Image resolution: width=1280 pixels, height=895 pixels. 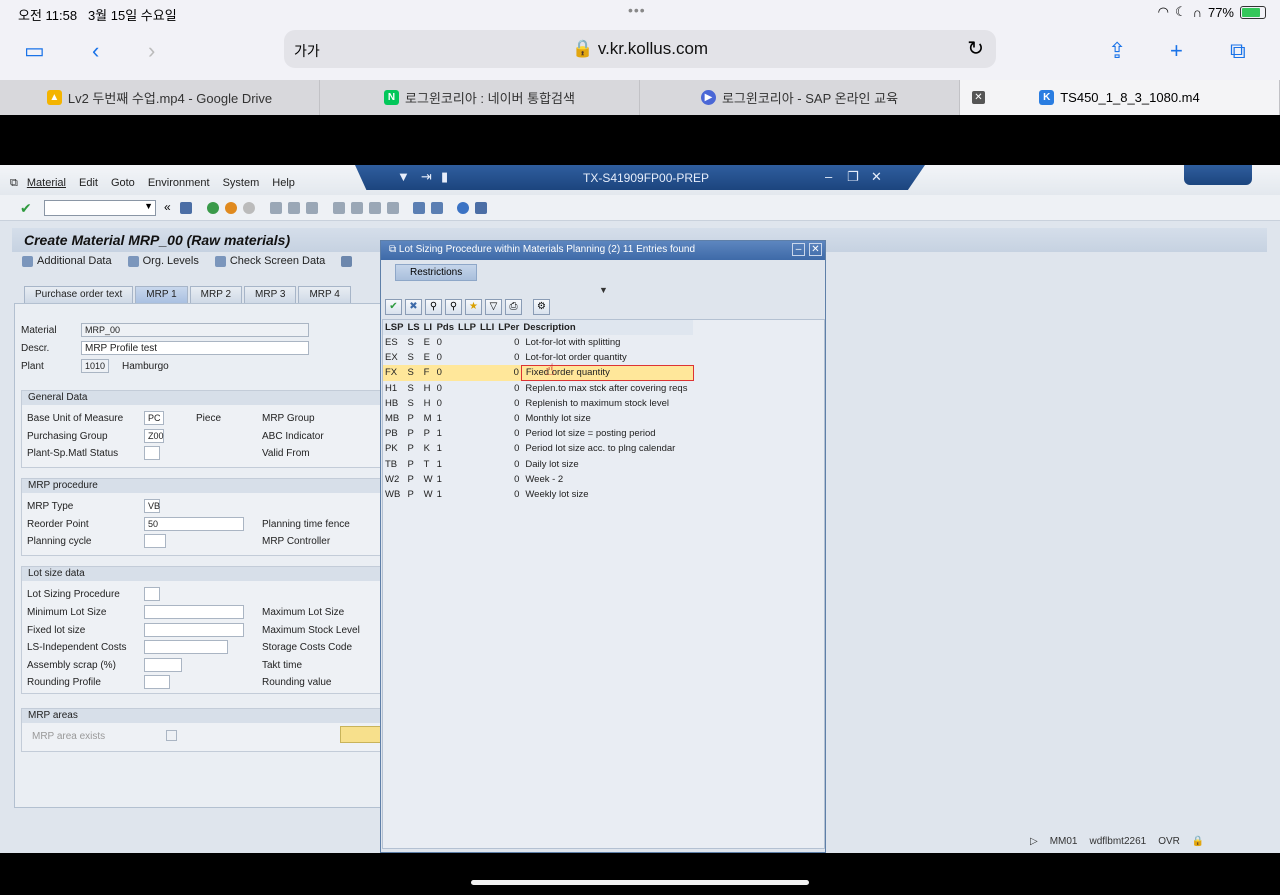 What do you see at coordinates (294, 208) in the screenshot?
I see `find-icon` at bounding box center [294, 208].